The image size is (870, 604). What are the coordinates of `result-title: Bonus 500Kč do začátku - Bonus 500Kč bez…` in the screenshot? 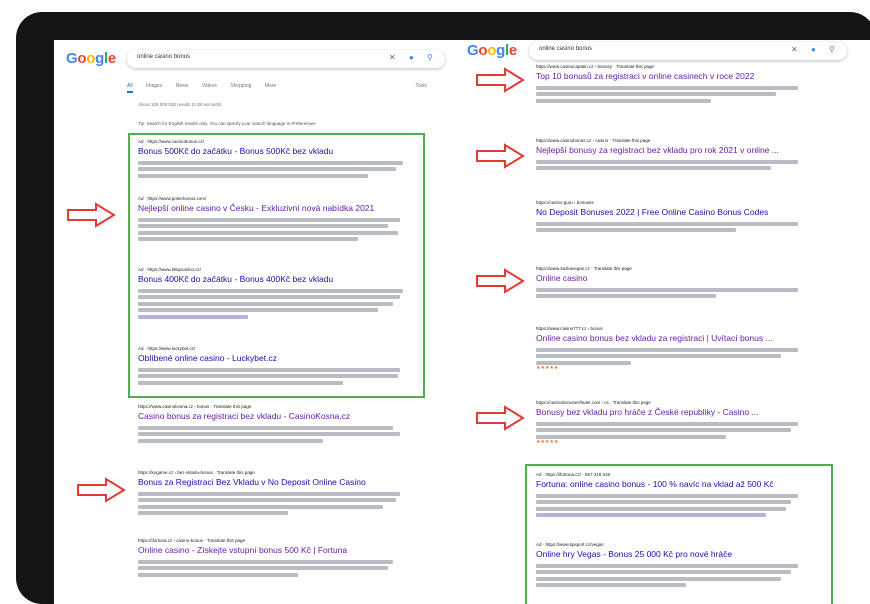 It's located at (275, 152).